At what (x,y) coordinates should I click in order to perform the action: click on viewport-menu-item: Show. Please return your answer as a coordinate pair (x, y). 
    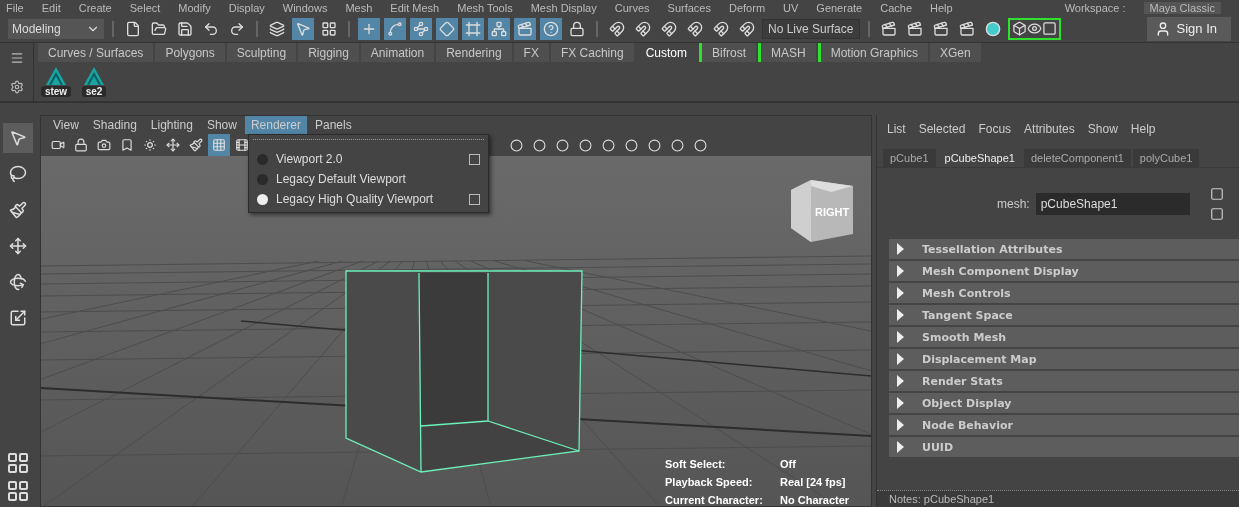
    Looking at the image, I should click on (221, 125).